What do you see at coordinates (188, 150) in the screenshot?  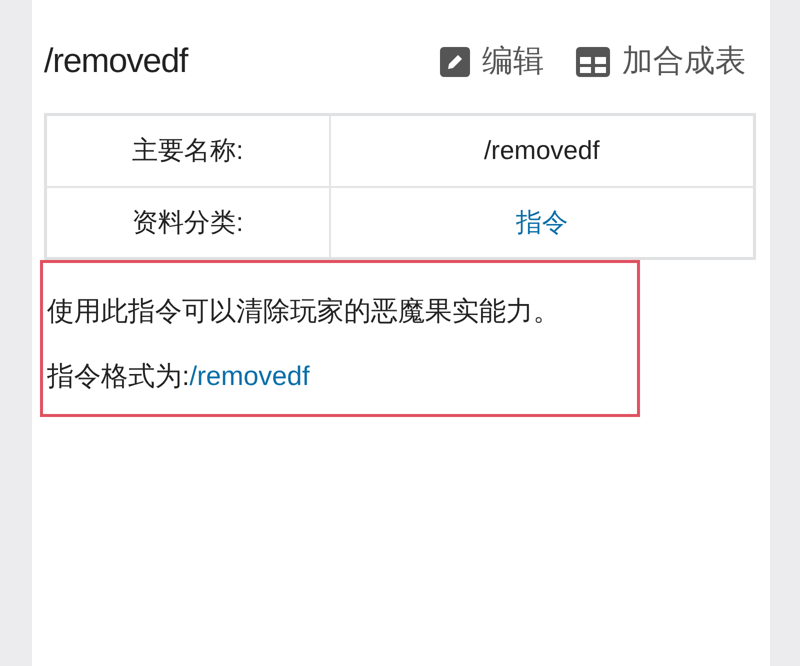 I see `table-cell: 主要名称:` at bounding box center [188, 150].